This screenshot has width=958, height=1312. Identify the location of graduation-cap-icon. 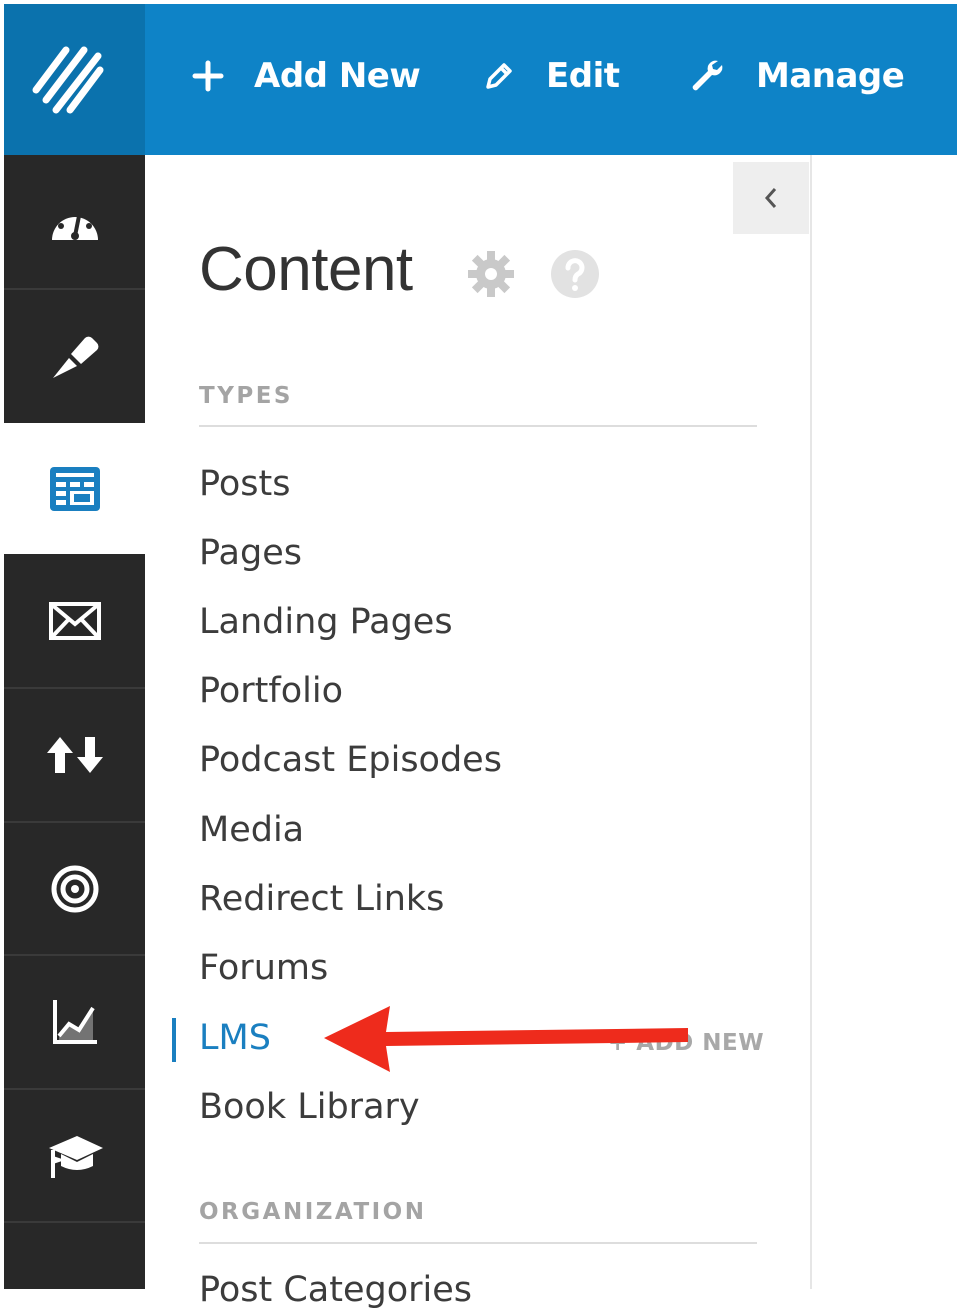
(75, 1156).